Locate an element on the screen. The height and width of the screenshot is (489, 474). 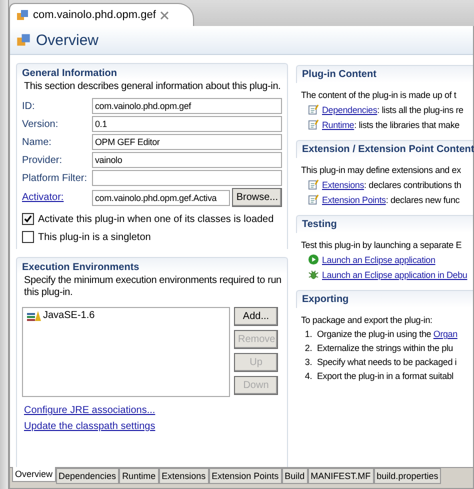
step-number: 3. is located at coordinates (308, 362).